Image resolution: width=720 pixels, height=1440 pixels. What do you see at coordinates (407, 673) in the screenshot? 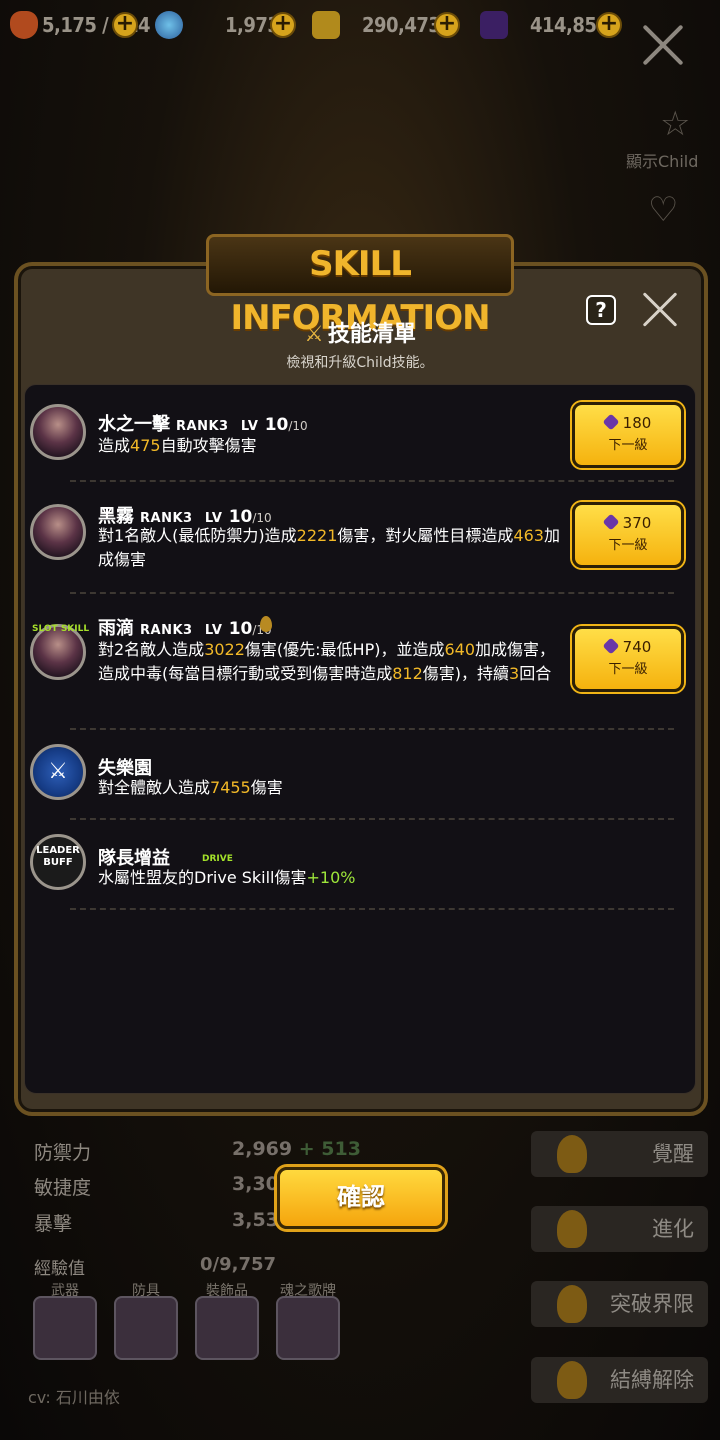
I see `highlight-value: 812` at bounding box center [407, 673].